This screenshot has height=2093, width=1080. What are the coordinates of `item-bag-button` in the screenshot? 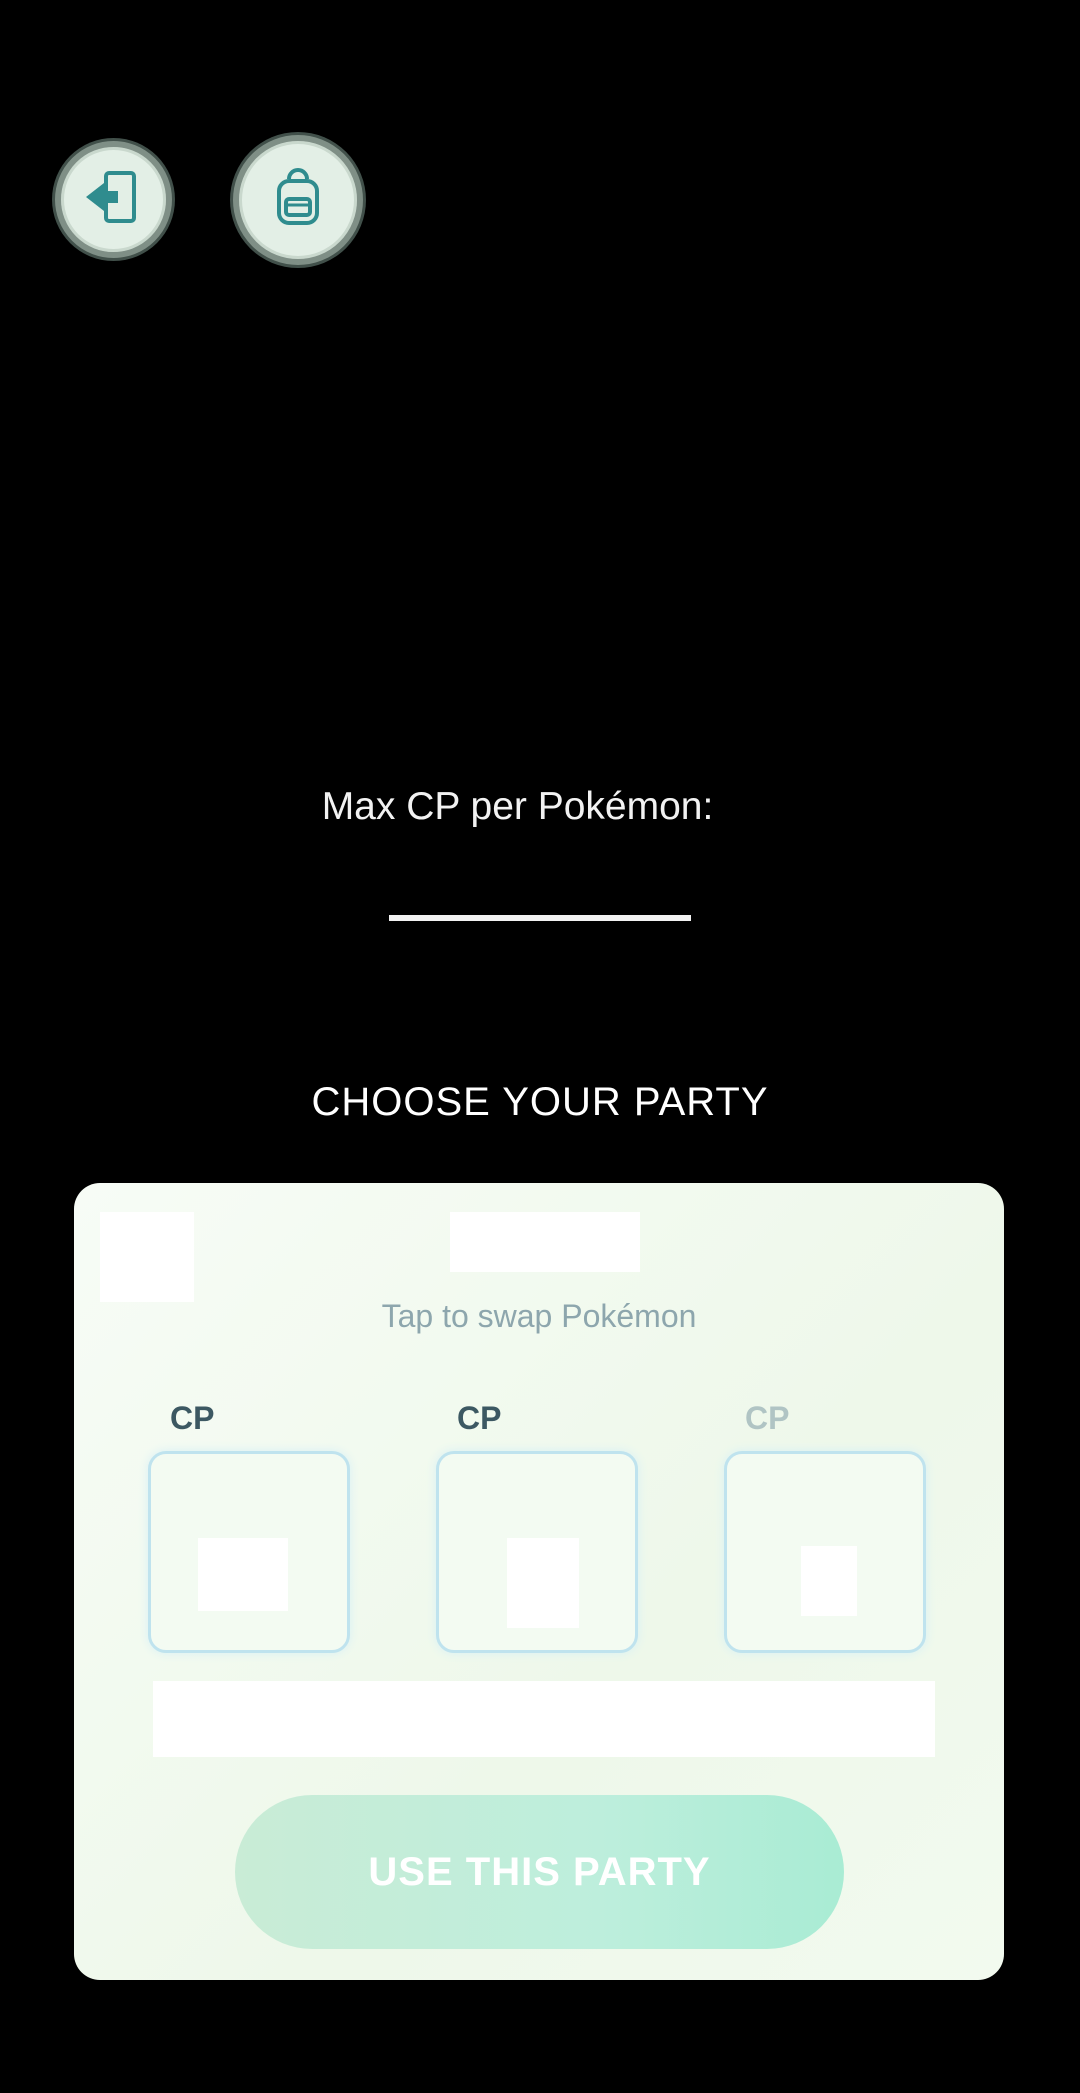 It's located at (298, 200).